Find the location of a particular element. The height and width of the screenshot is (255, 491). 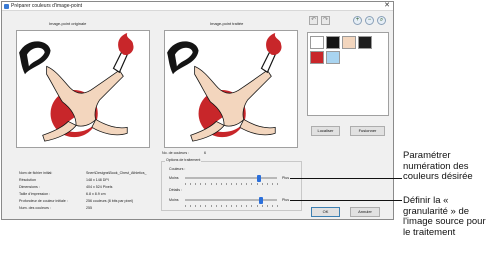

colors-slider-ticks is located at coordinates (231, 184).